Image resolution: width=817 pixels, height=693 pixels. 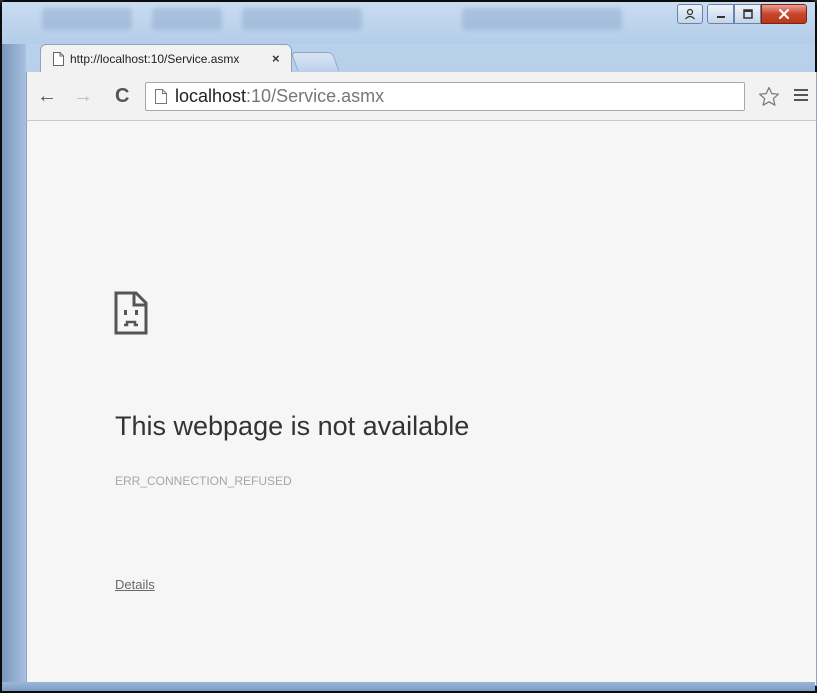 I want to click on maximize-button, so click(x=747, y=14).